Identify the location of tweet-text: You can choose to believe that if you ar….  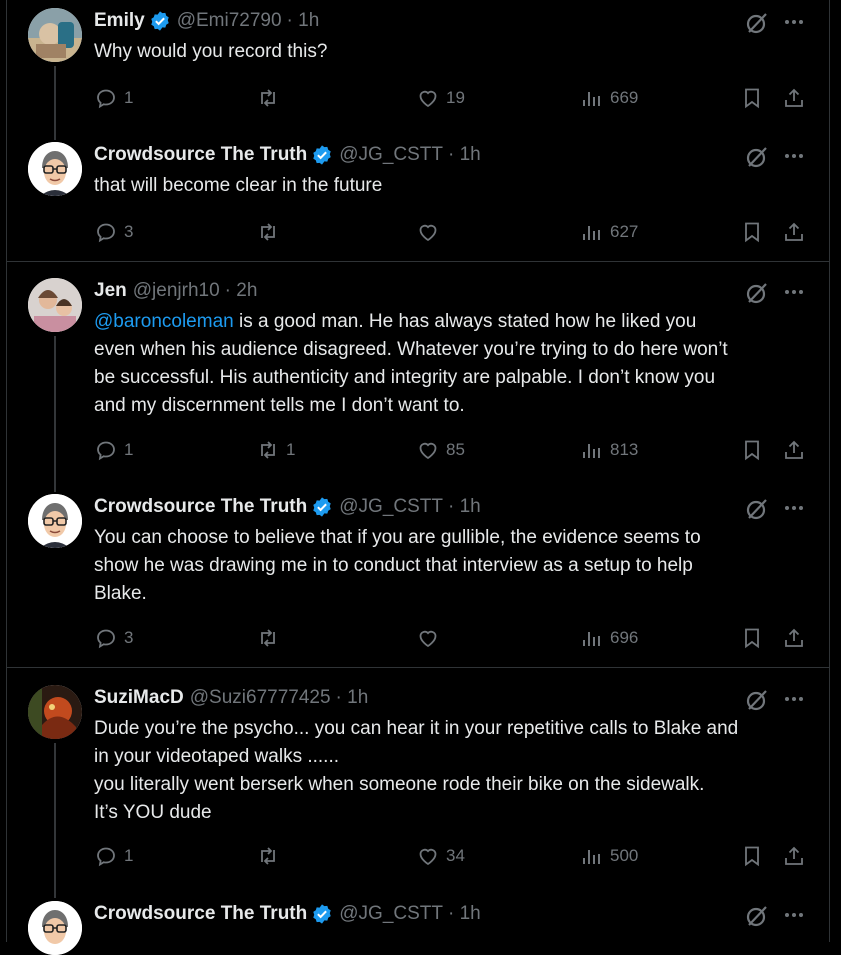
(454, 566).